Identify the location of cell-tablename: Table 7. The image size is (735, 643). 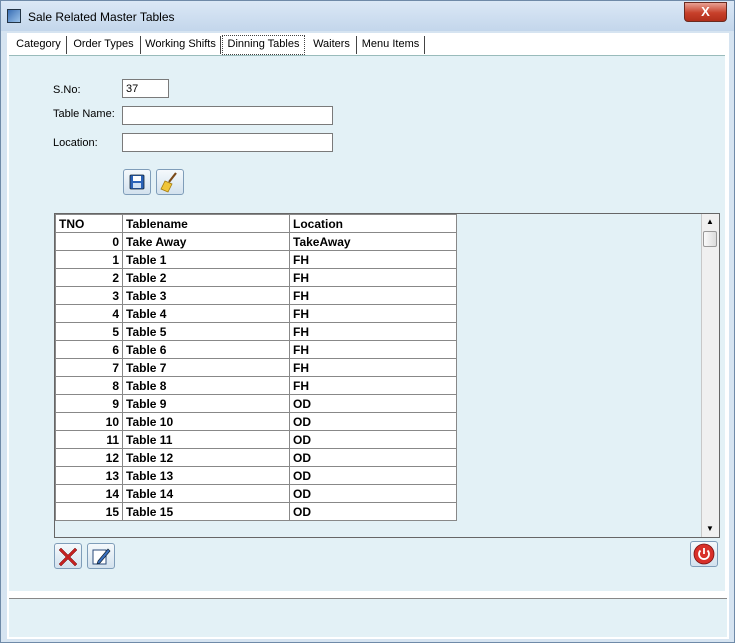
(206, 367).